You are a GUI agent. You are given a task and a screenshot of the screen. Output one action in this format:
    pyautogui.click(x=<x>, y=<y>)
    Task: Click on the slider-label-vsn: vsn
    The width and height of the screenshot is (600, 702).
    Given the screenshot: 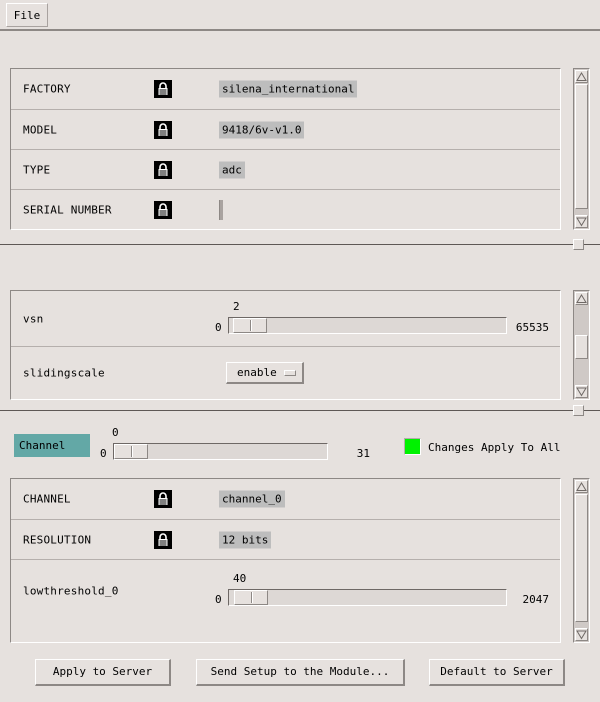 What is the action you would take?
    pyautogui.click(x=33, y=318)
    